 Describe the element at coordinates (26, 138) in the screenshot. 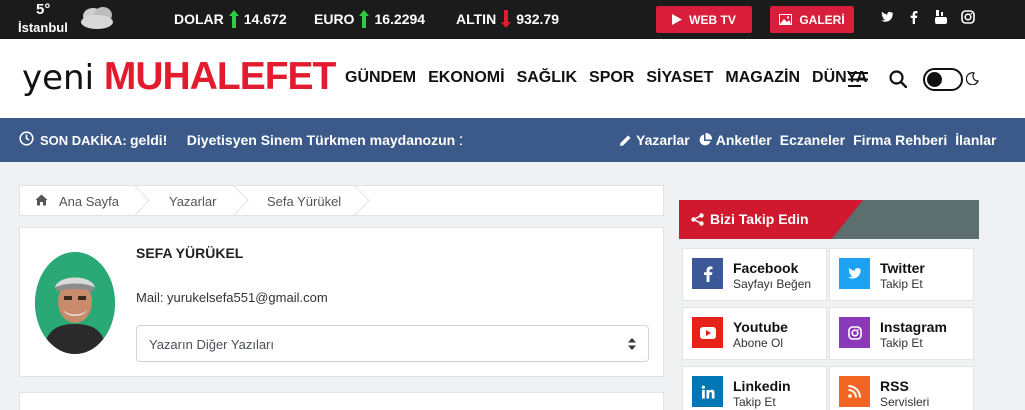

I see `clock-icon` at that location.